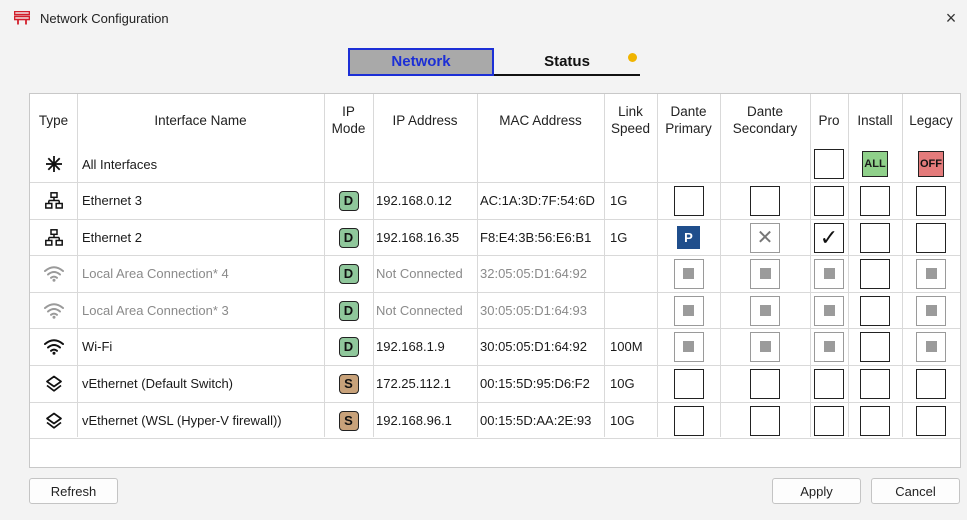 The height and width of the screenshot is (520, 967). What do you see at coordinates (120, 164) in the screenshot?
I see `all-interfaces-label: All Interfaces` at bounding box center [120, 164].